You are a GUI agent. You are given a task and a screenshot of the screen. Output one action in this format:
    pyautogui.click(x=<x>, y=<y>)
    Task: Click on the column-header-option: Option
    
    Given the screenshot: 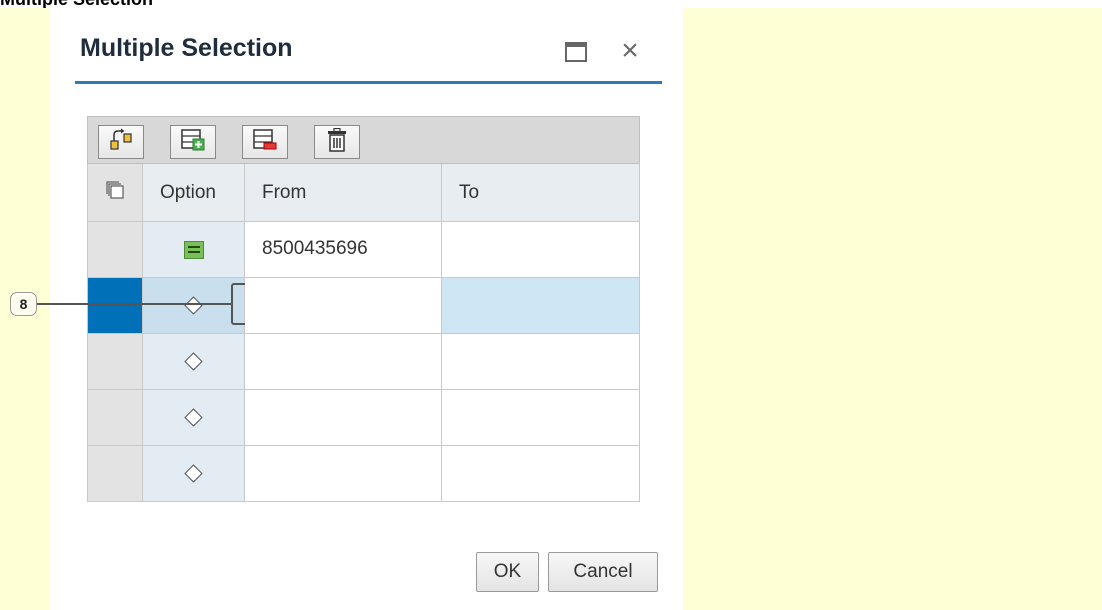 What is the action you would take?
    pyautogui.click(x=194, y=193)
    